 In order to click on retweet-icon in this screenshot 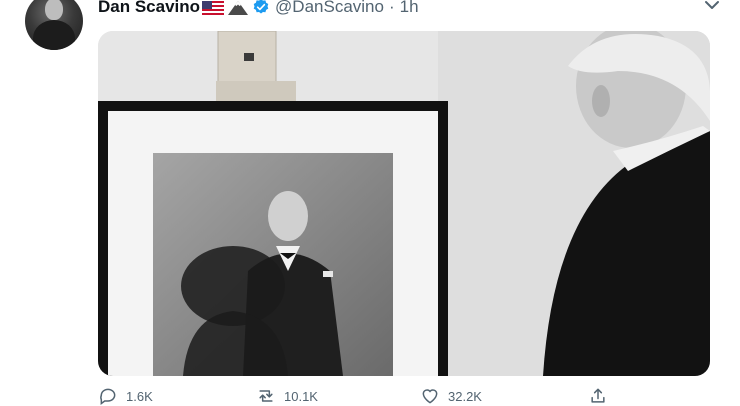, I will do `click(266, 396)`.